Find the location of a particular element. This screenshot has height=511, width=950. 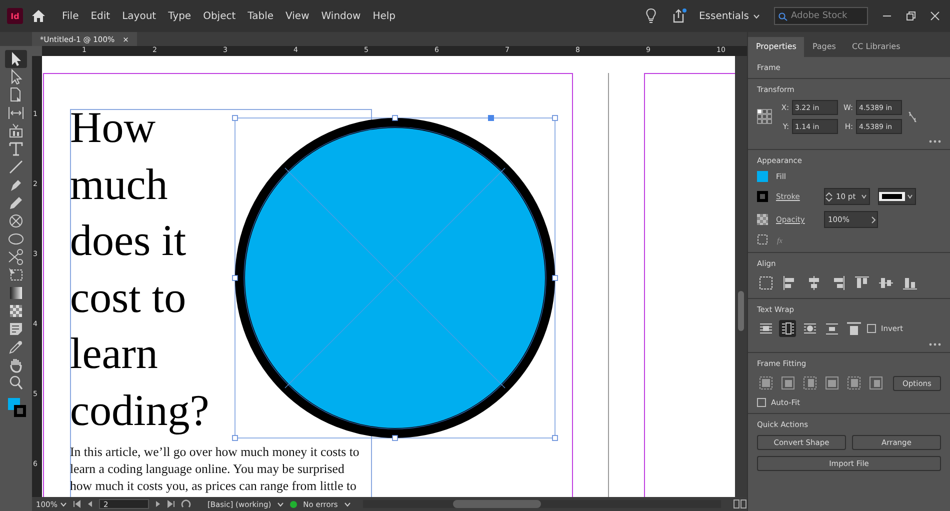

gradient-icon is located at coordinates (16, 293).